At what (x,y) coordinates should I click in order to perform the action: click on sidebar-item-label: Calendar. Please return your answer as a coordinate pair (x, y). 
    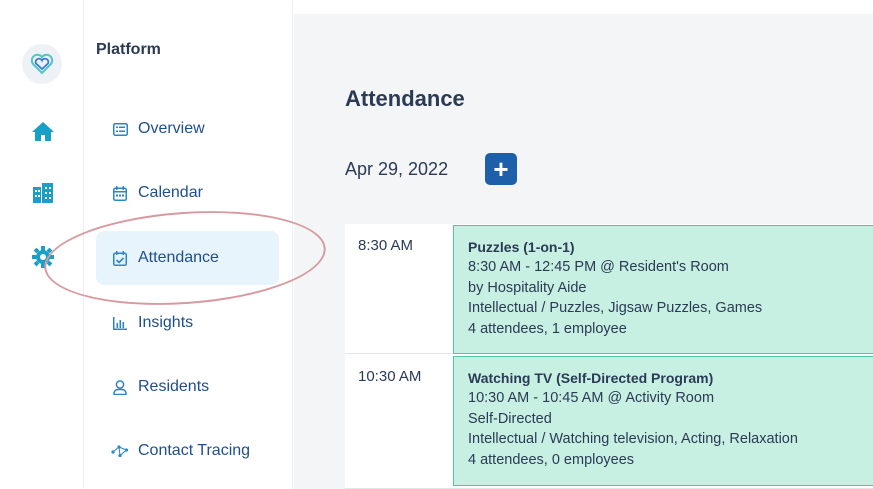
    Looking at the image, I should click on (170, 192).